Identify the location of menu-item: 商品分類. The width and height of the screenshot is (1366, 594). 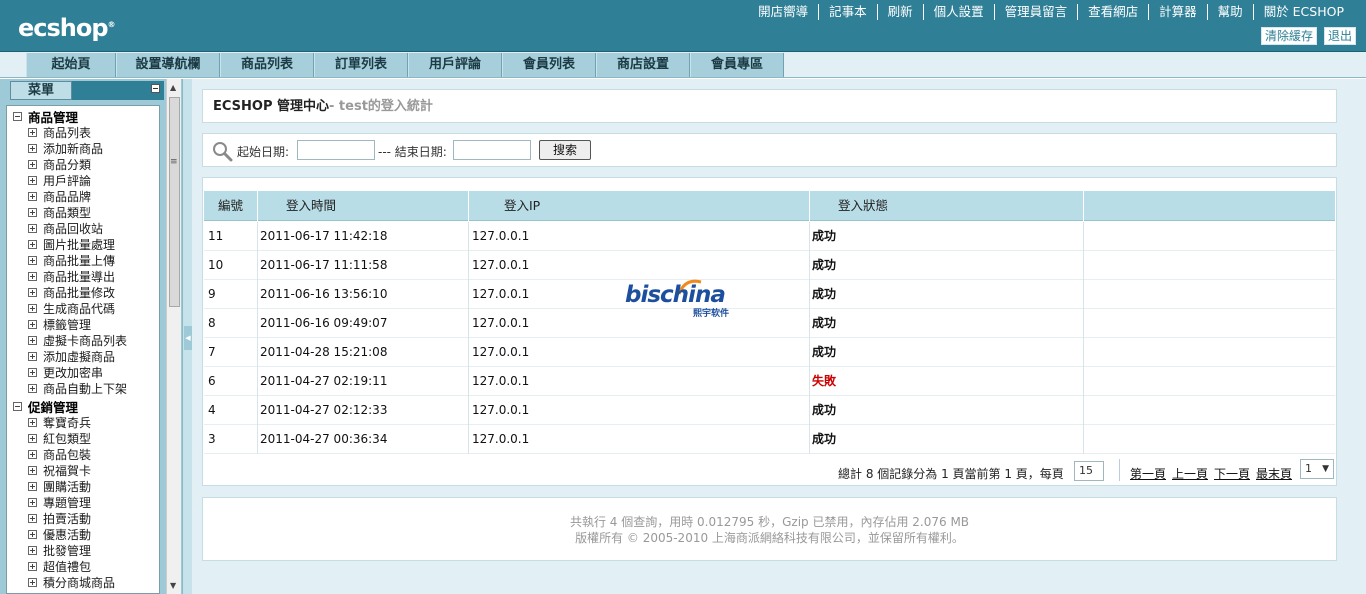
(93, 164).